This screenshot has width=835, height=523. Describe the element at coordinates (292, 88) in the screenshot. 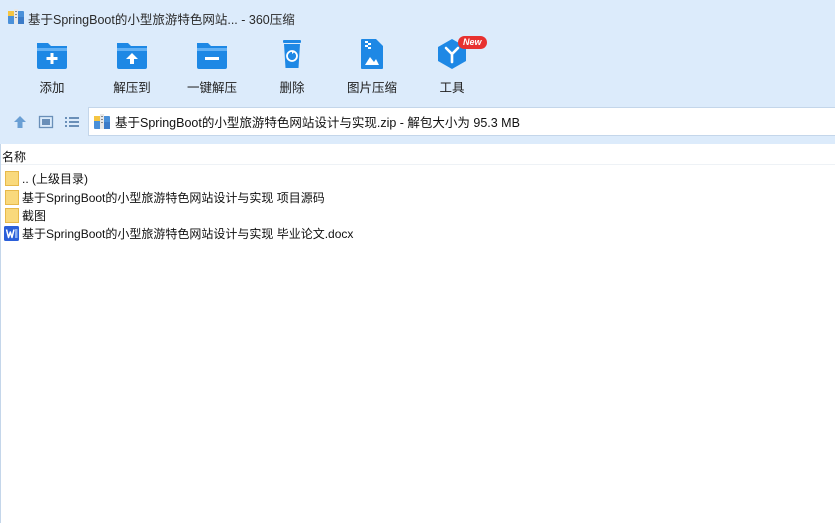

I see `delete-label: 删除` at that location.